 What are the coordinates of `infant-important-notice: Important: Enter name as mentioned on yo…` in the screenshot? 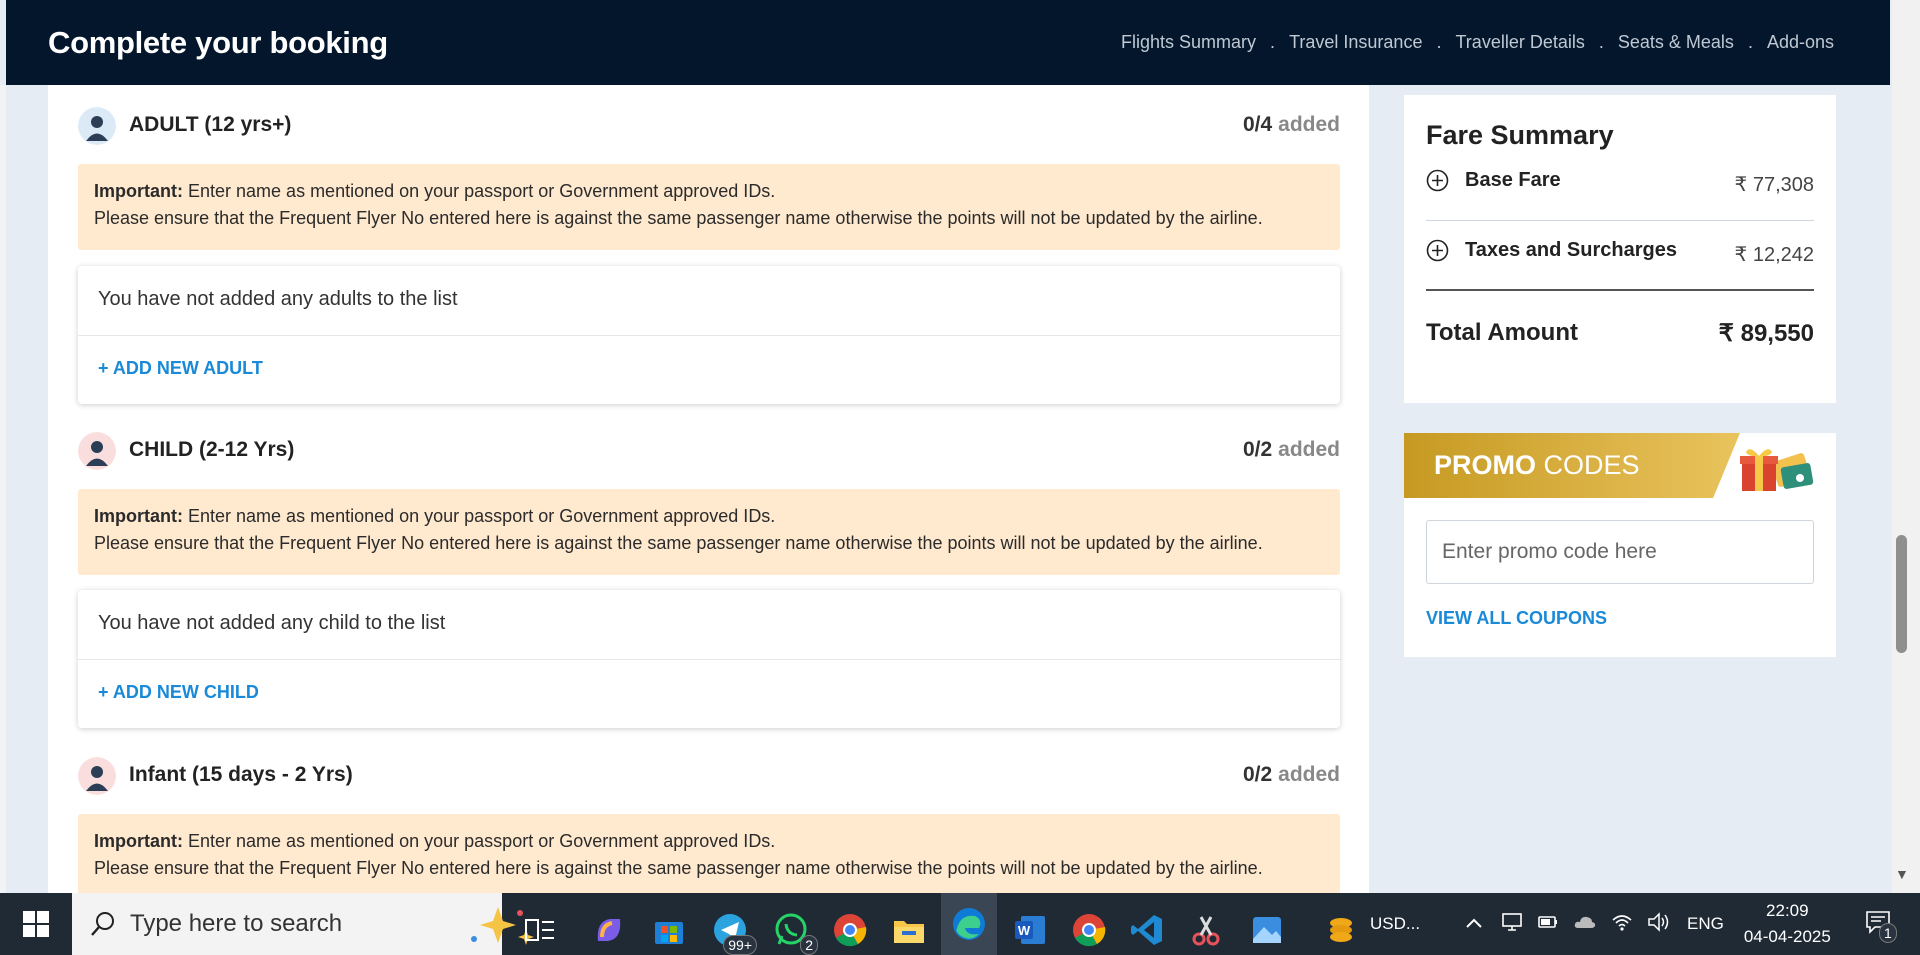 It's located at (709, 853).